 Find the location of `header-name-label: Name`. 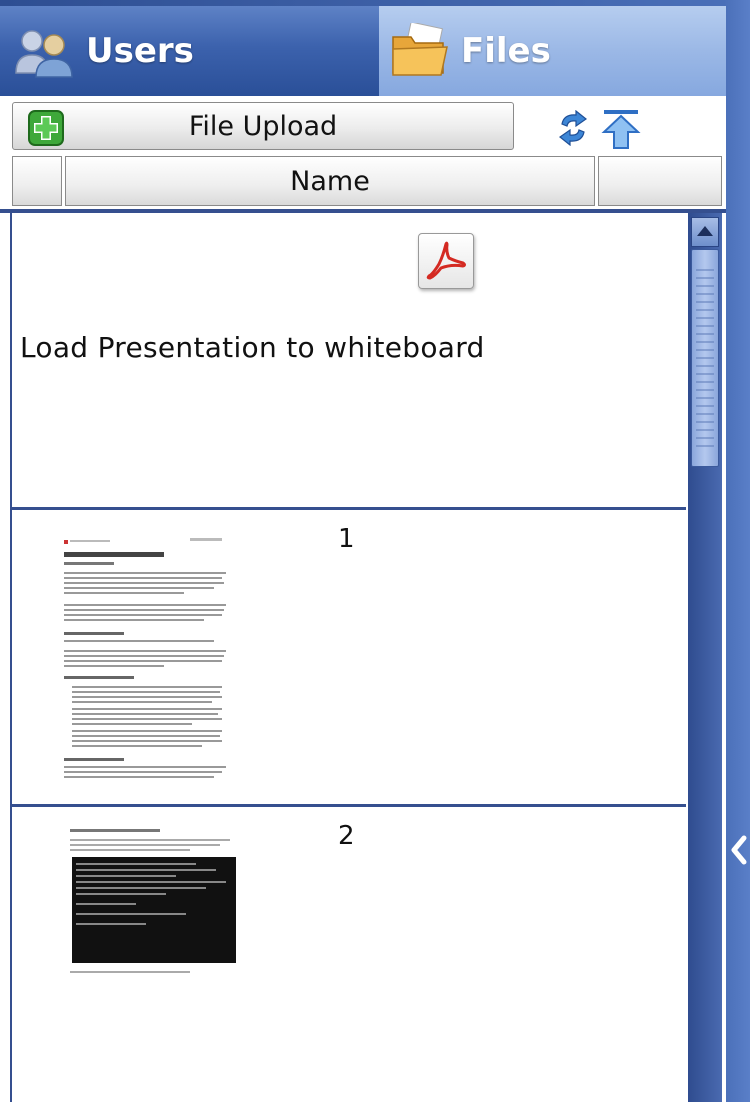

header-name-label: Name is located at coordinates (330, 181).